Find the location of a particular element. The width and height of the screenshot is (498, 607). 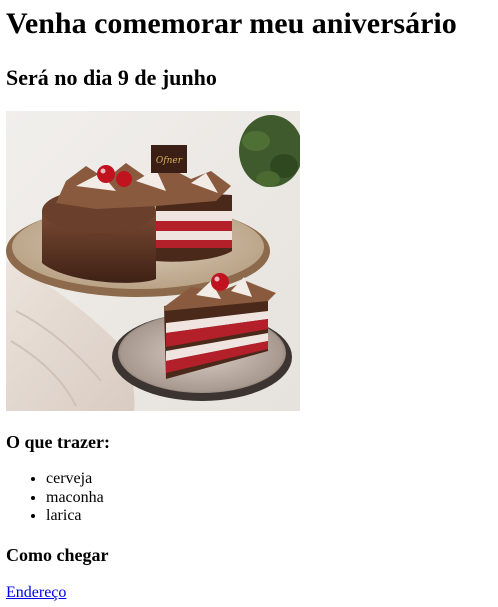

bring-list: cerveja maconha larica is located at coordinates (55, 498).